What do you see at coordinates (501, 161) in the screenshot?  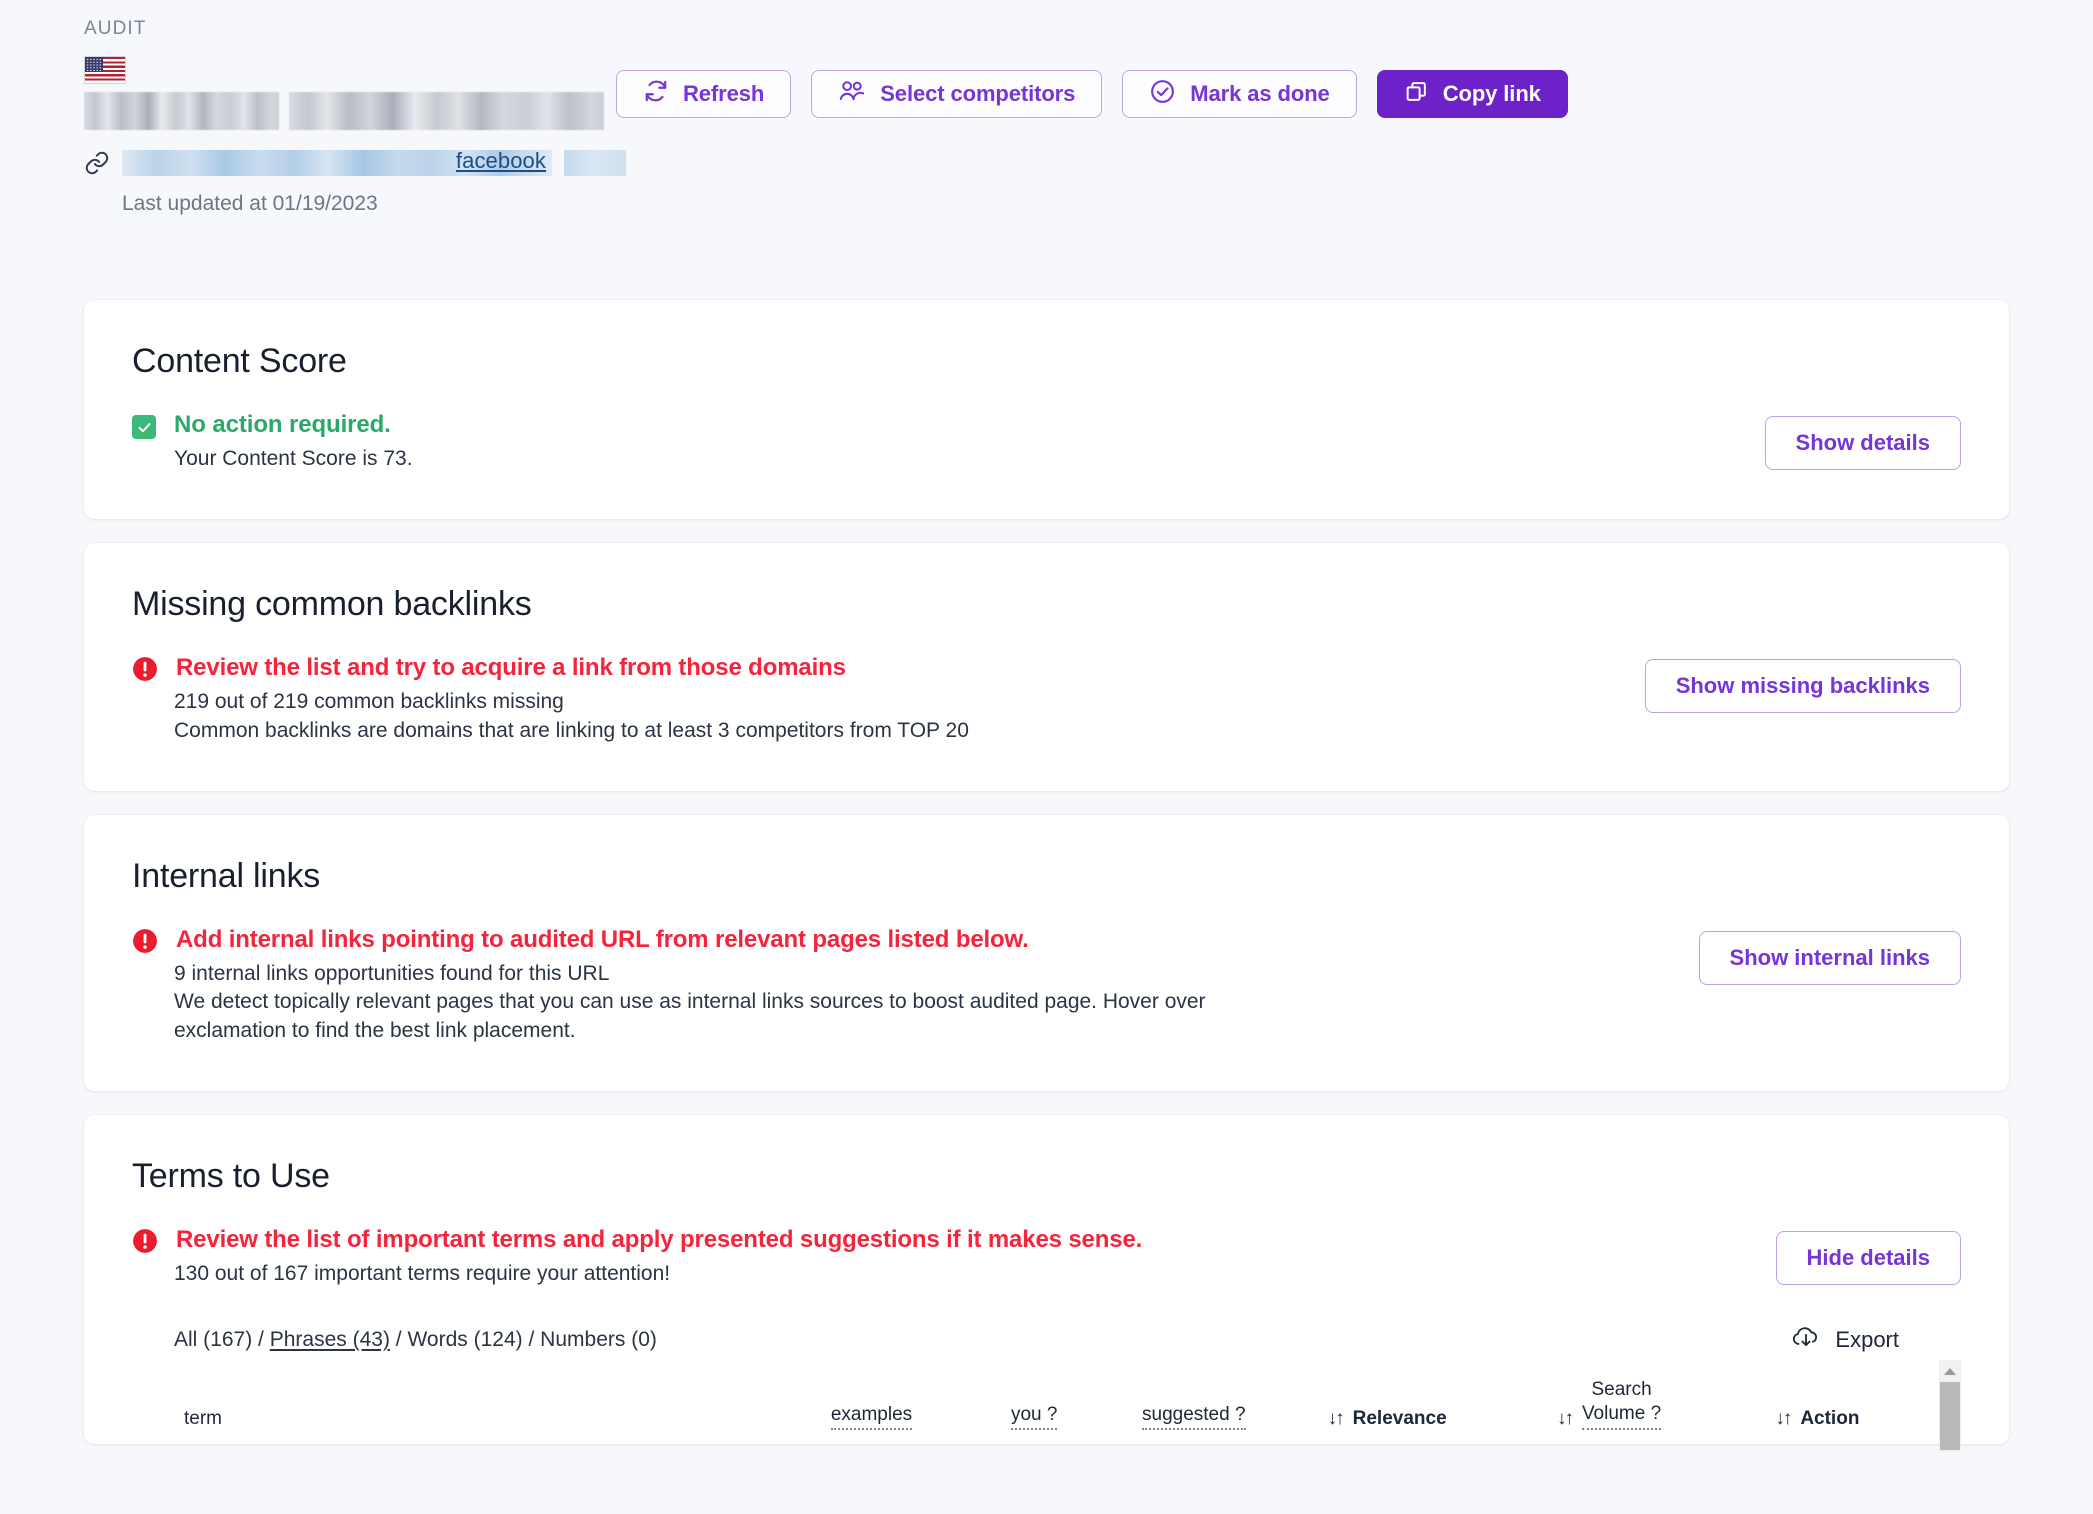 I see `site-link-text: facebook` at bounding box center [501, 161].